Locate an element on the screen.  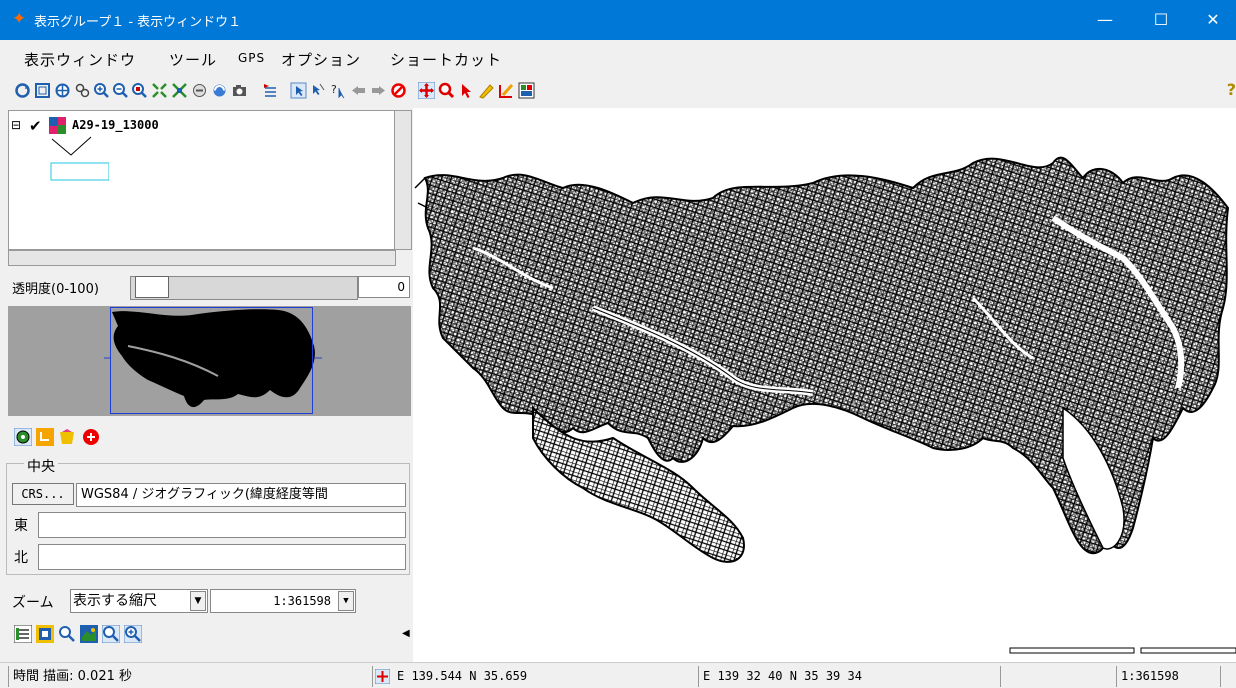
sketch-icon is located at coordinates (486, 90).